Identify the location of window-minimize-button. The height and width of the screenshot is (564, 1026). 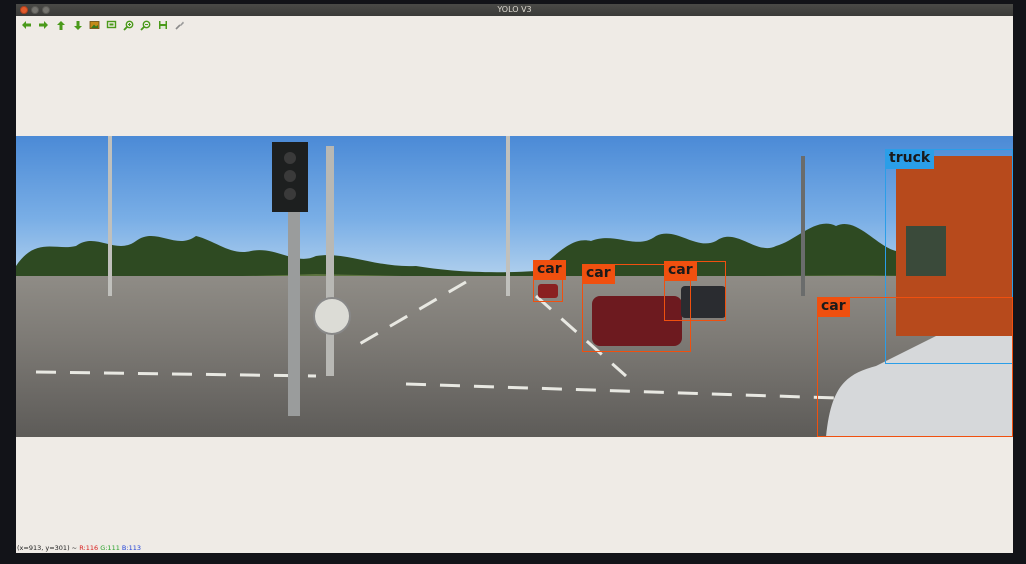
(35, 10).